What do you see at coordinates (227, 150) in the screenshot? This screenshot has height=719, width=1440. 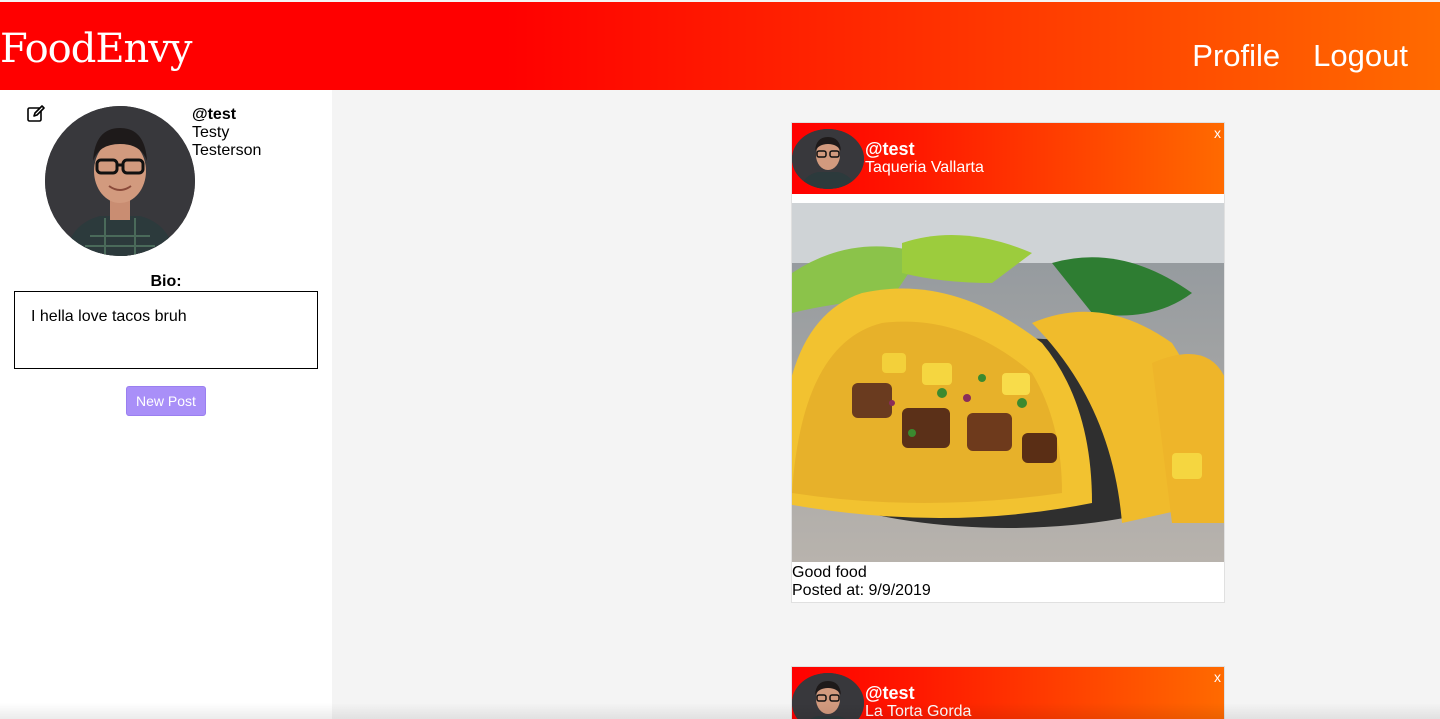 I see `profile-last-name: Testerson` at bounding box center [227, 150].